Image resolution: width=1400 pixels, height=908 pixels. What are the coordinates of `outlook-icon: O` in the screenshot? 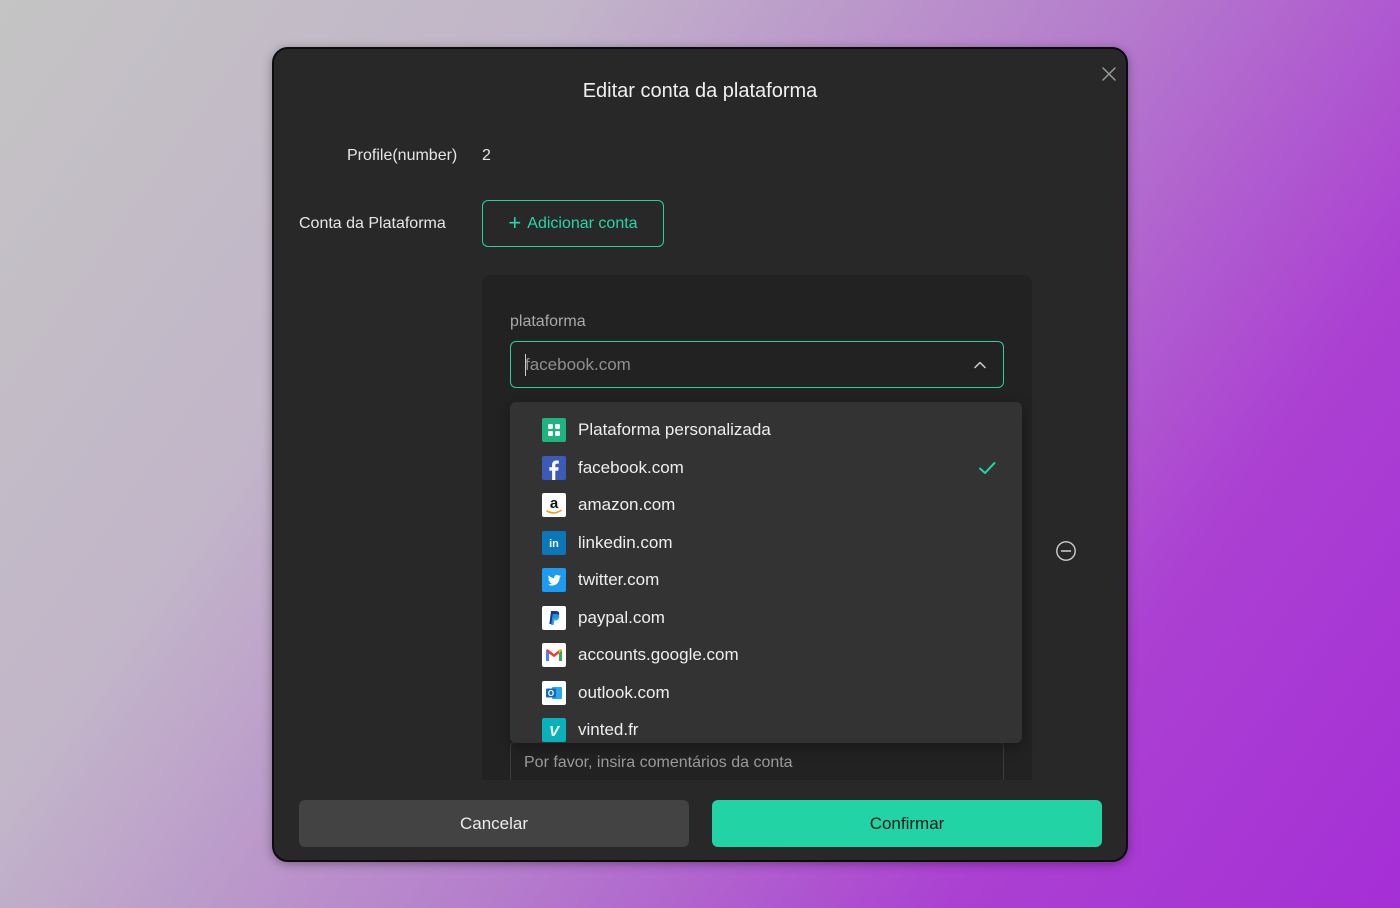 It's located at (554, 693).